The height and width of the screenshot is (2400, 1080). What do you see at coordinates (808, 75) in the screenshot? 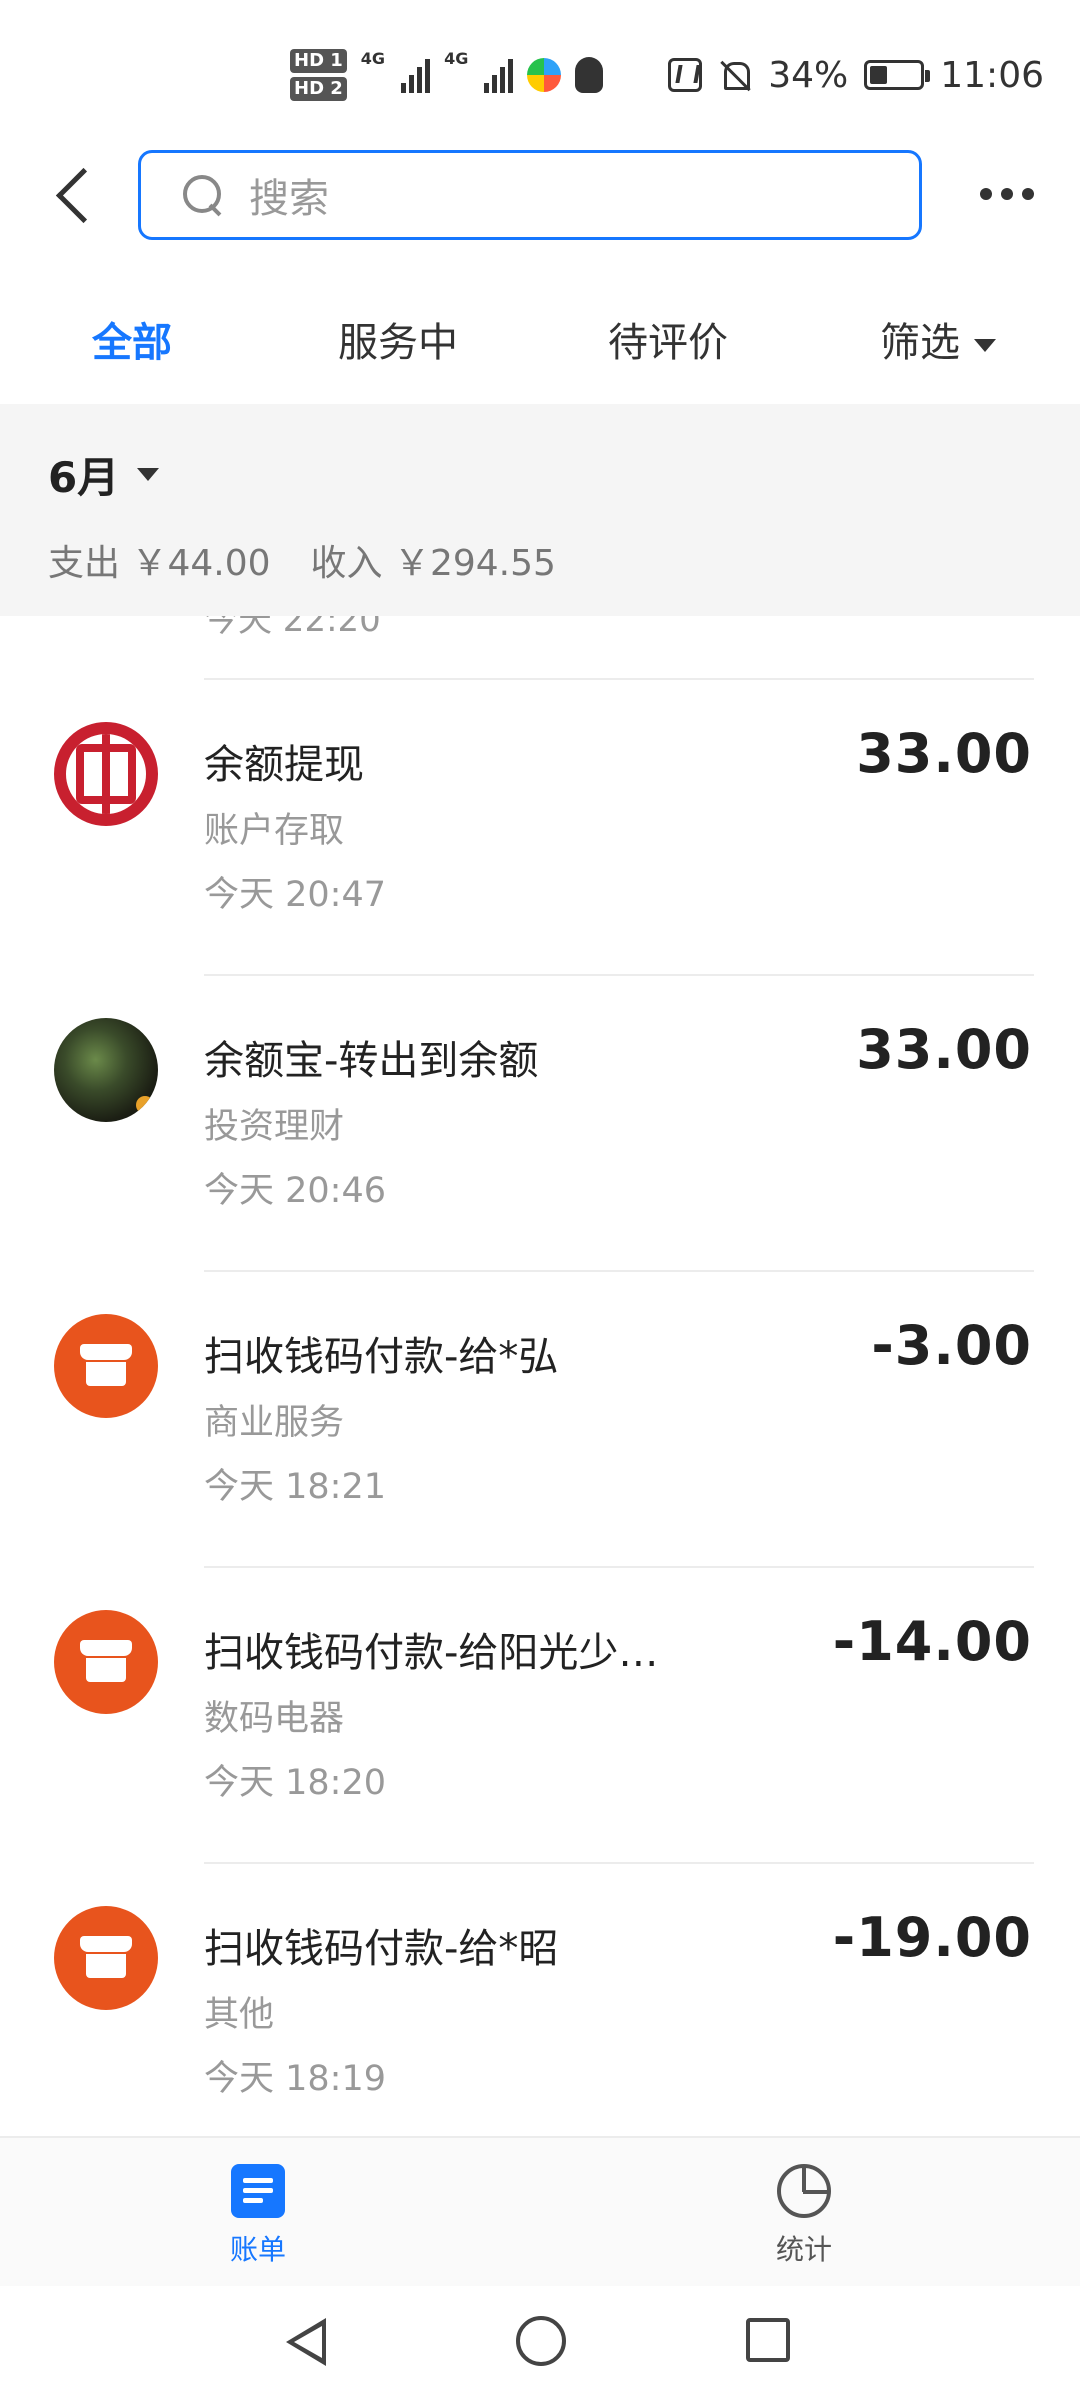
I see `battery-percent: 34%` at bounding box center [808, 75].